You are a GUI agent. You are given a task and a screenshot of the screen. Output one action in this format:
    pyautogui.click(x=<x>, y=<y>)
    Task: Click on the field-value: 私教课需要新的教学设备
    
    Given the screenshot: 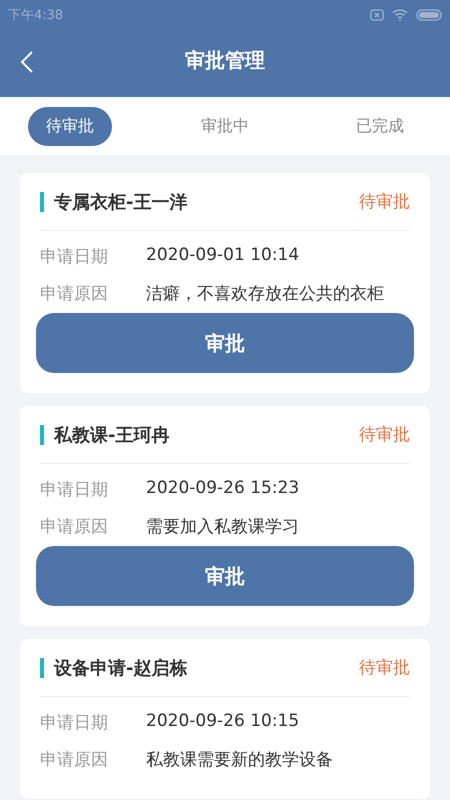 What is the action you would take?
    pyautogui.click(x=239, y=760)
    